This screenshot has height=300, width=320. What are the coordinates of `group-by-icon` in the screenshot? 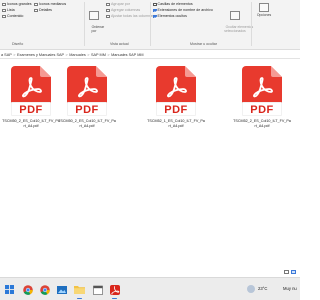 It's located at (108, 4).